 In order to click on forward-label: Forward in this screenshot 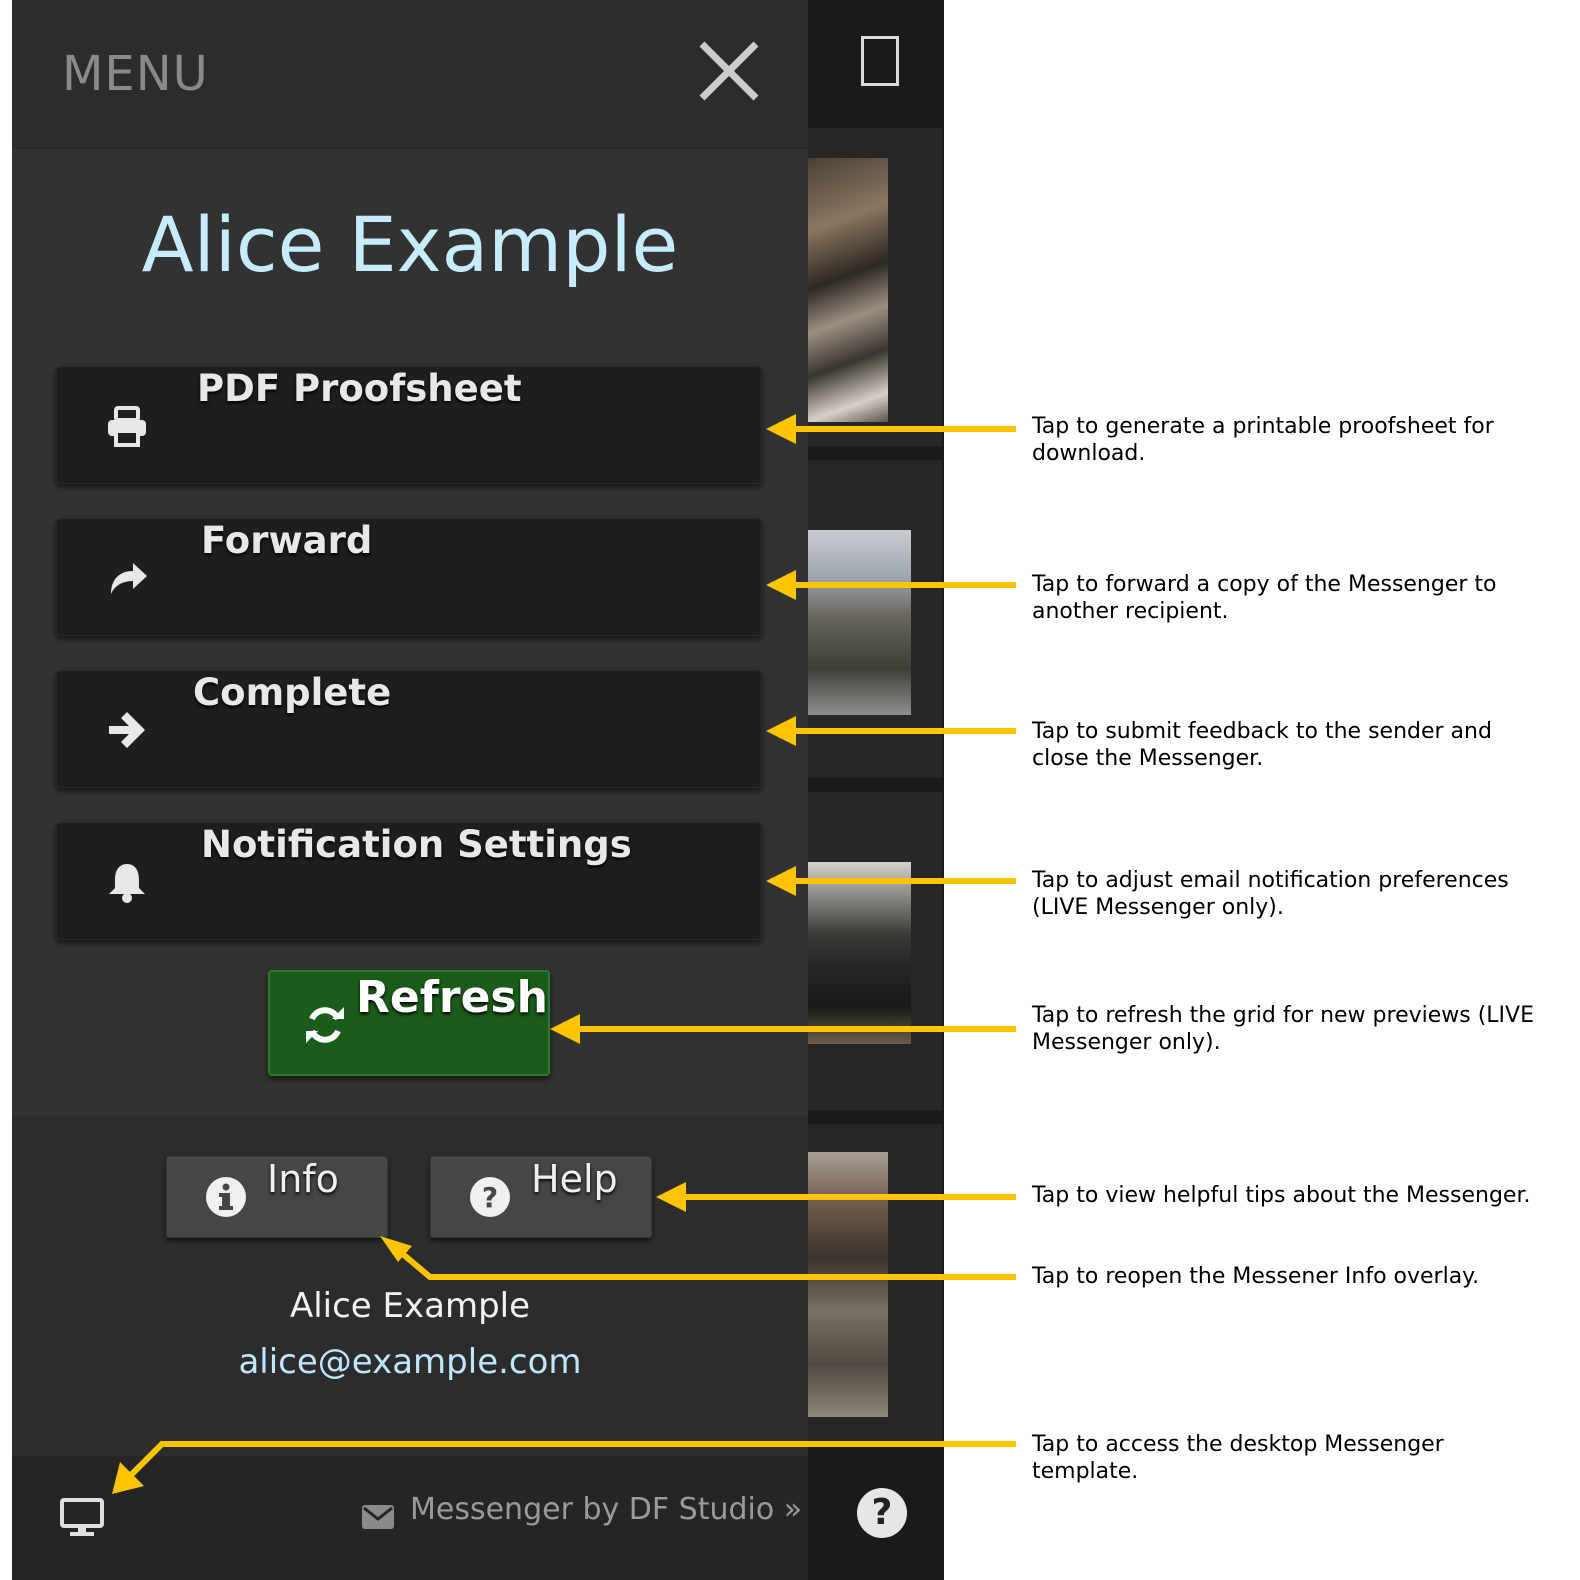, I will do `click(287, 540)`.